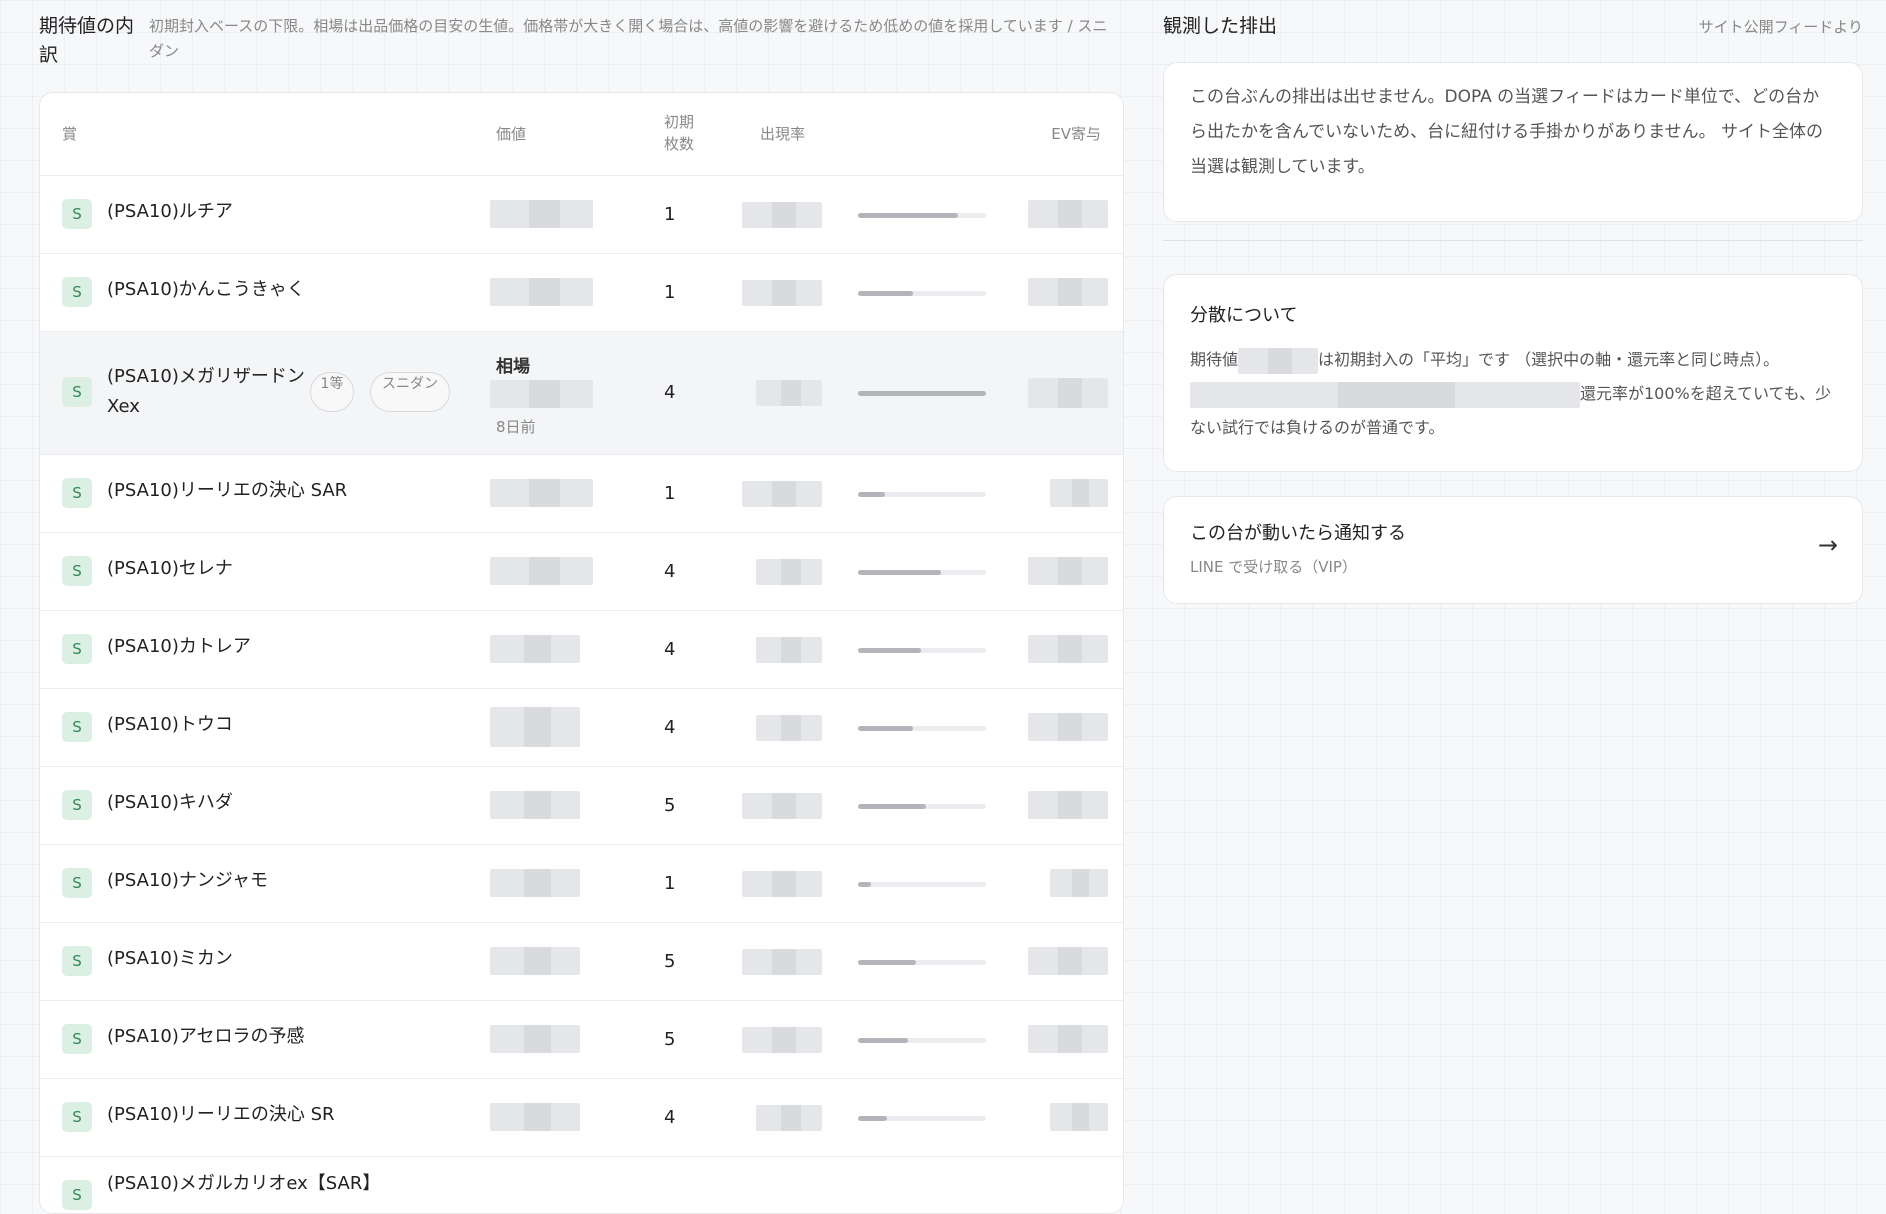  I want to click on table-row: S (PSA10)ルチア 1, so click(581, 215).